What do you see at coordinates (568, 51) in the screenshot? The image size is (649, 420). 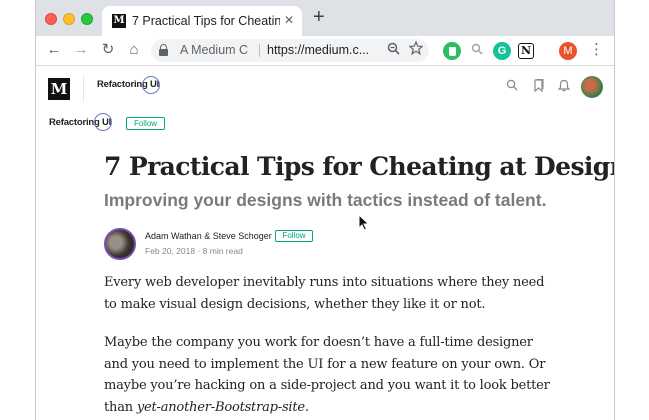 I see `profile-avatar: M` at bounding box center [568, 51].